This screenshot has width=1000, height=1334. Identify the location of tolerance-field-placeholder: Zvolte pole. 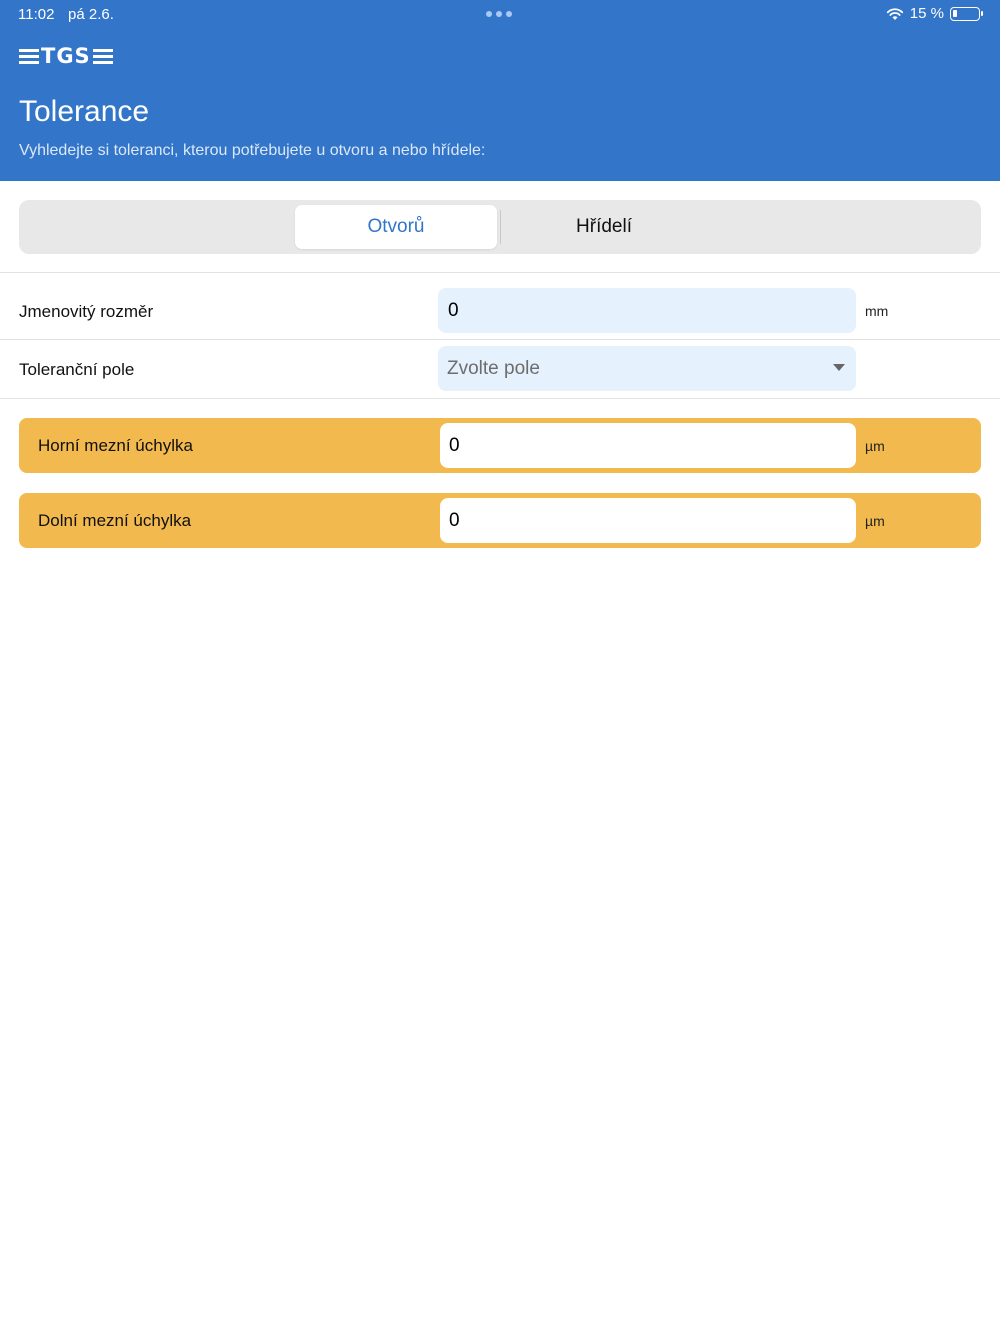
(493, 368).